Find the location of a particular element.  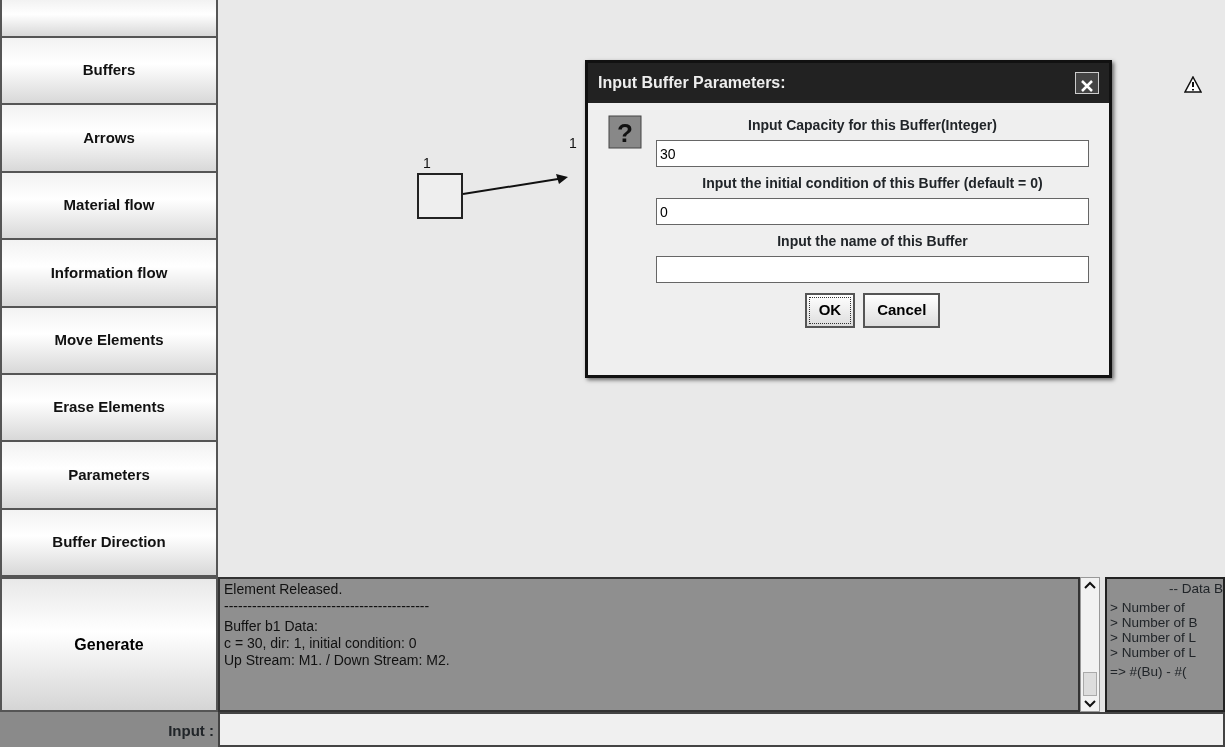

tool-button: Buffer Direction is located at coordinates (109, 543).